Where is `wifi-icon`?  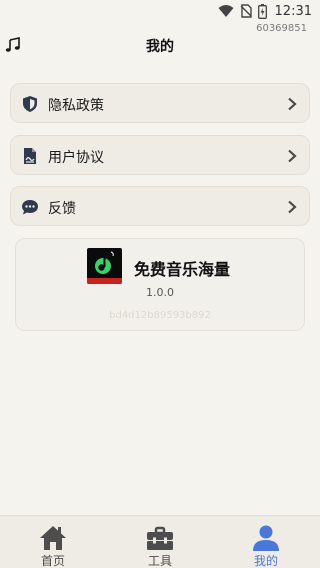
wifi-icon is located at coordinates (226, 11).